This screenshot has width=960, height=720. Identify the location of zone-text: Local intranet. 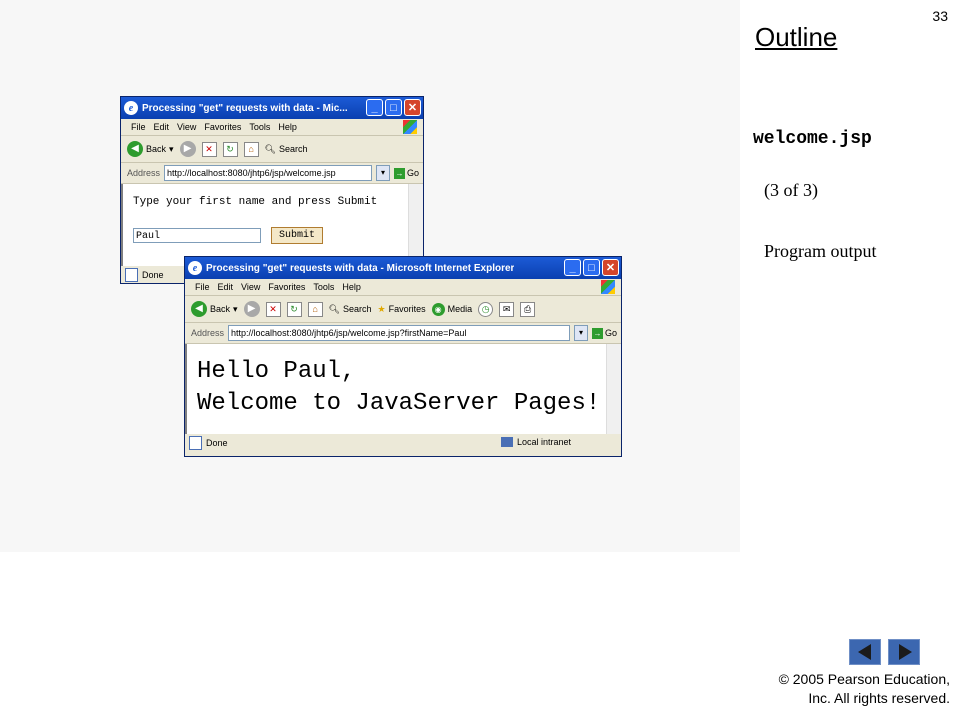
(543, 442).